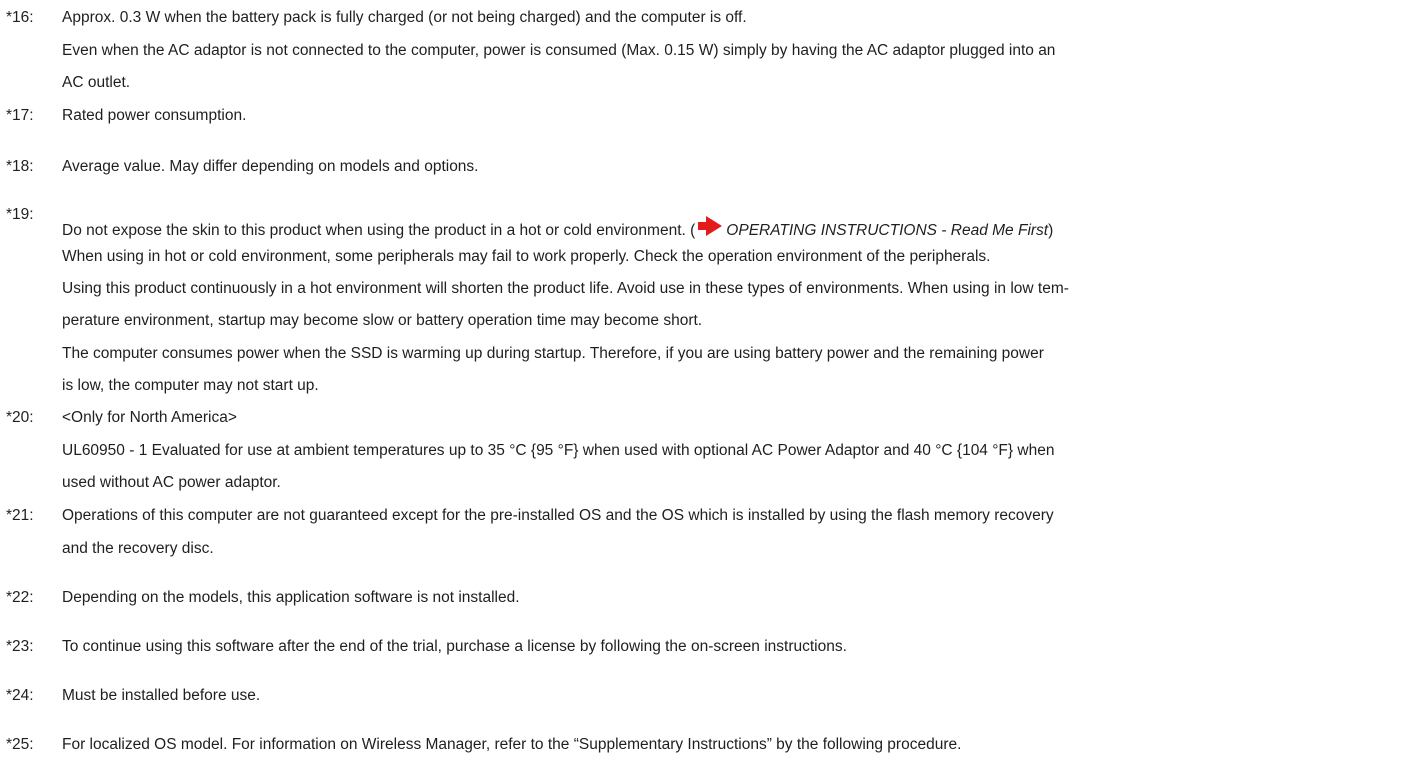 This screenshot has height=758, width=1411. Describe the element at coordinates (20, 646) in the screenshot. I see `footnote-number: *23:` at that location.